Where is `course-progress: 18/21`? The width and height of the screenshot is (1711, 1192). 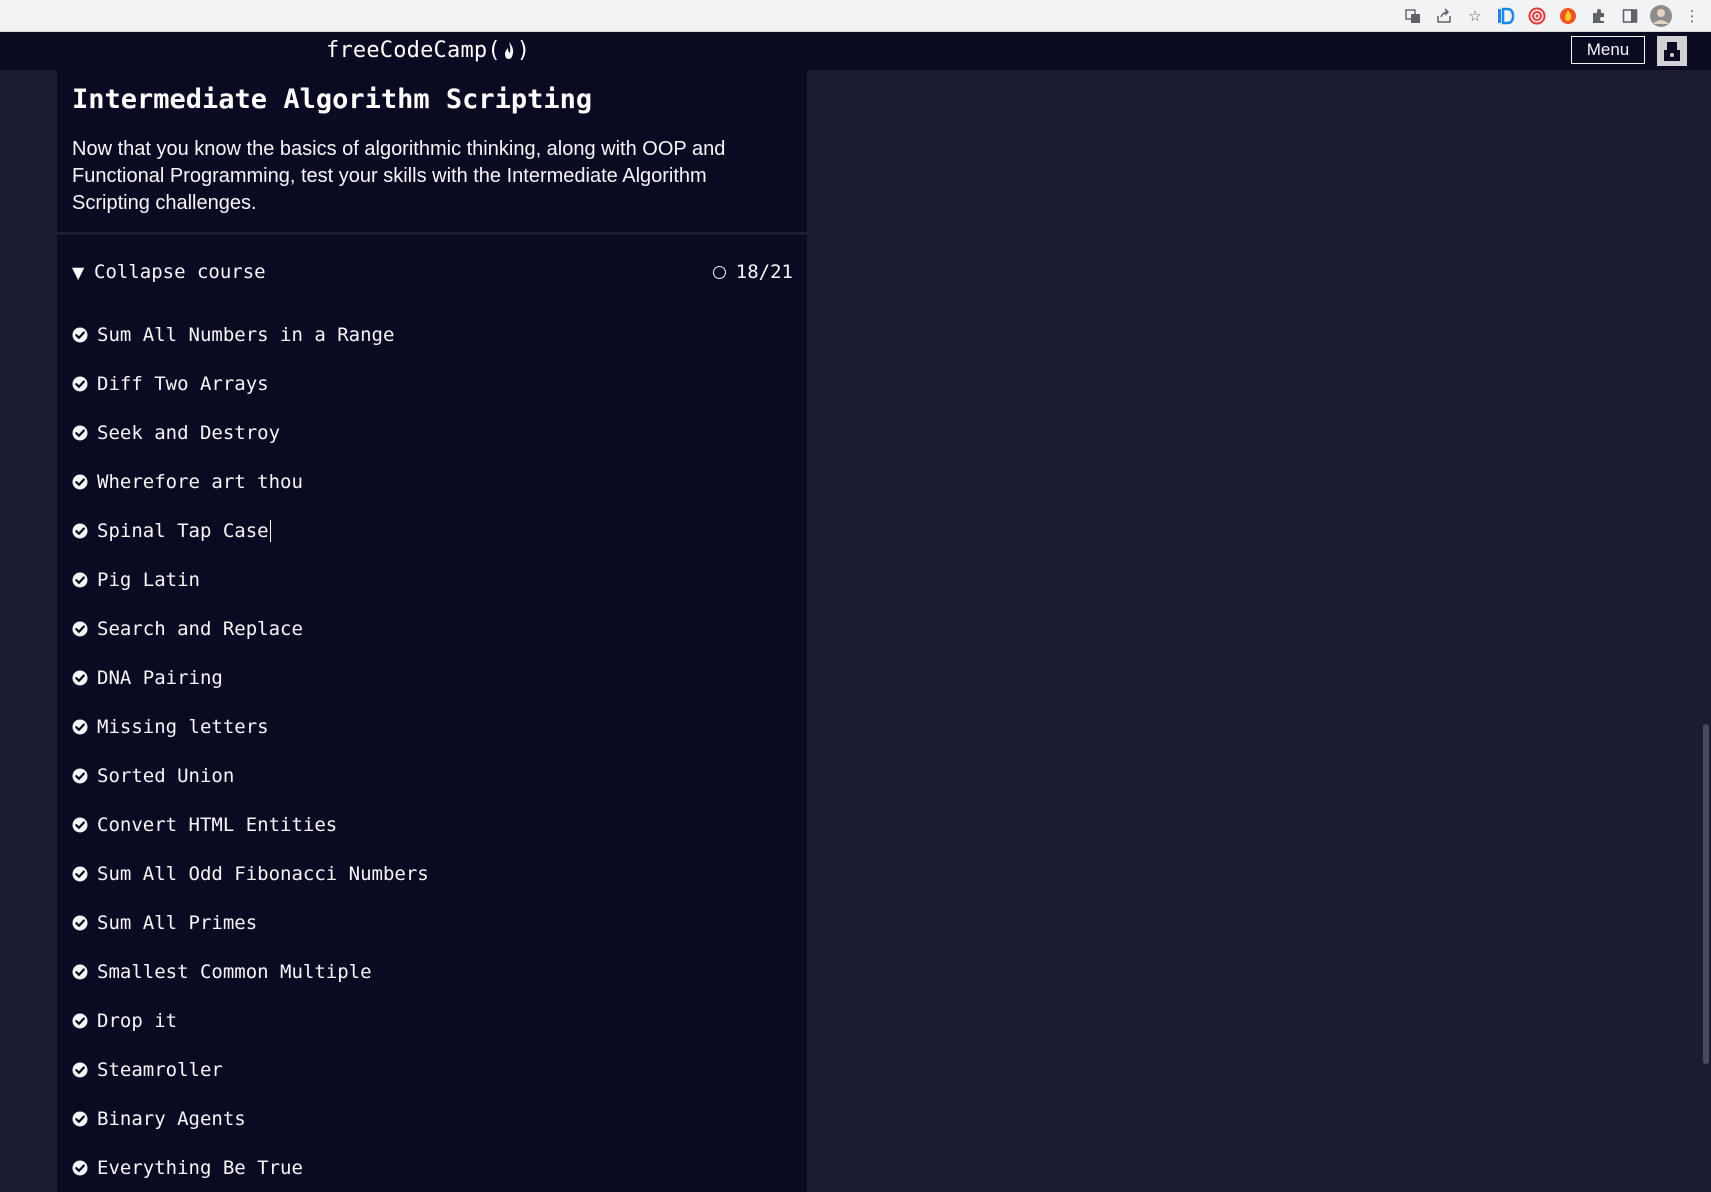 course-progress: 18/21 is located at coordinates (752, 272).